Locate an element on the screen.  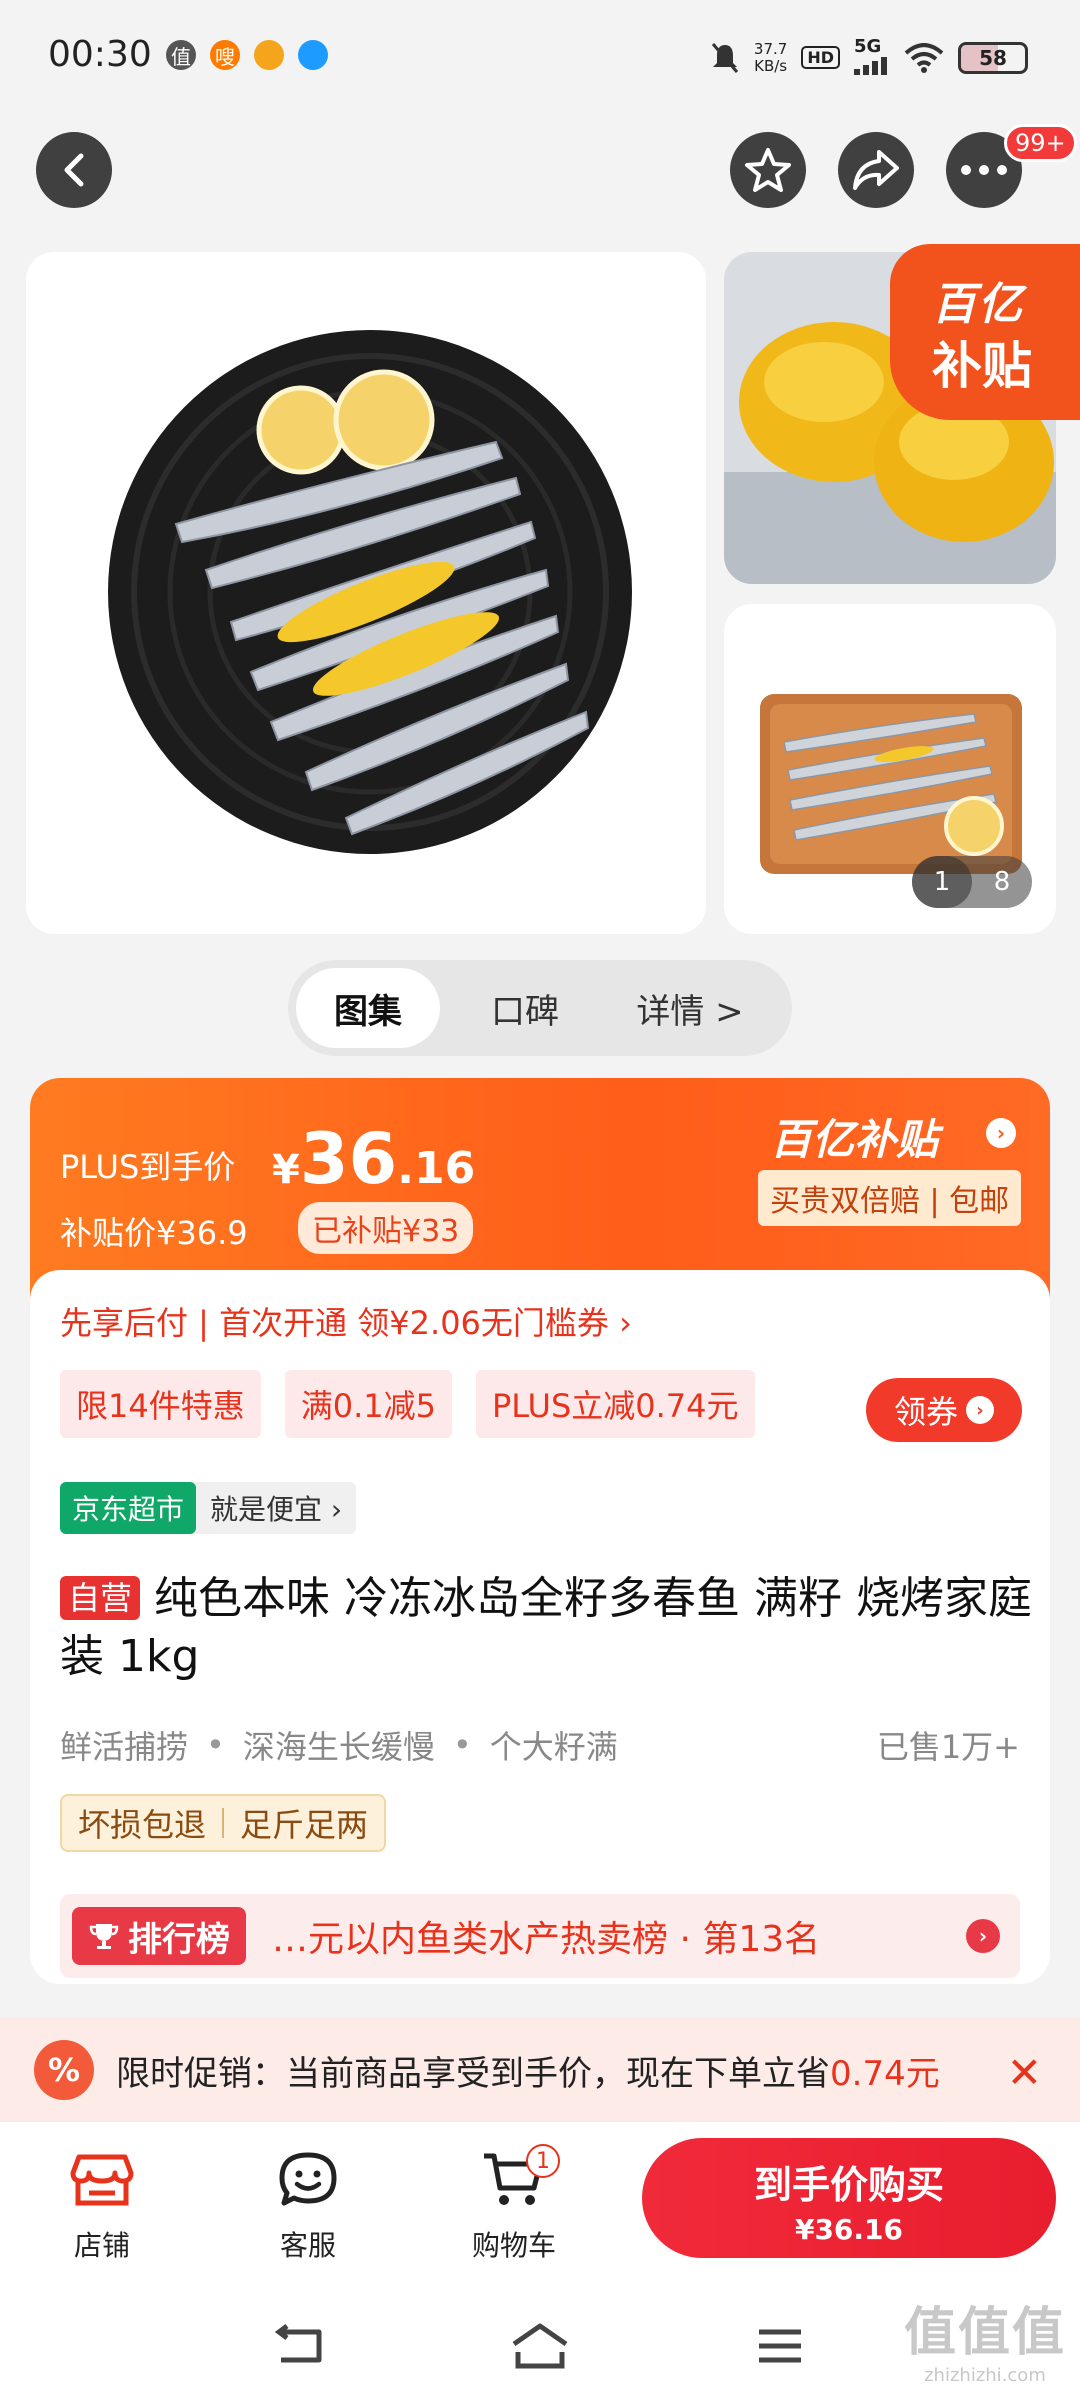
ranking-tag: 排行榜 is located at coordinates (159, 1936).